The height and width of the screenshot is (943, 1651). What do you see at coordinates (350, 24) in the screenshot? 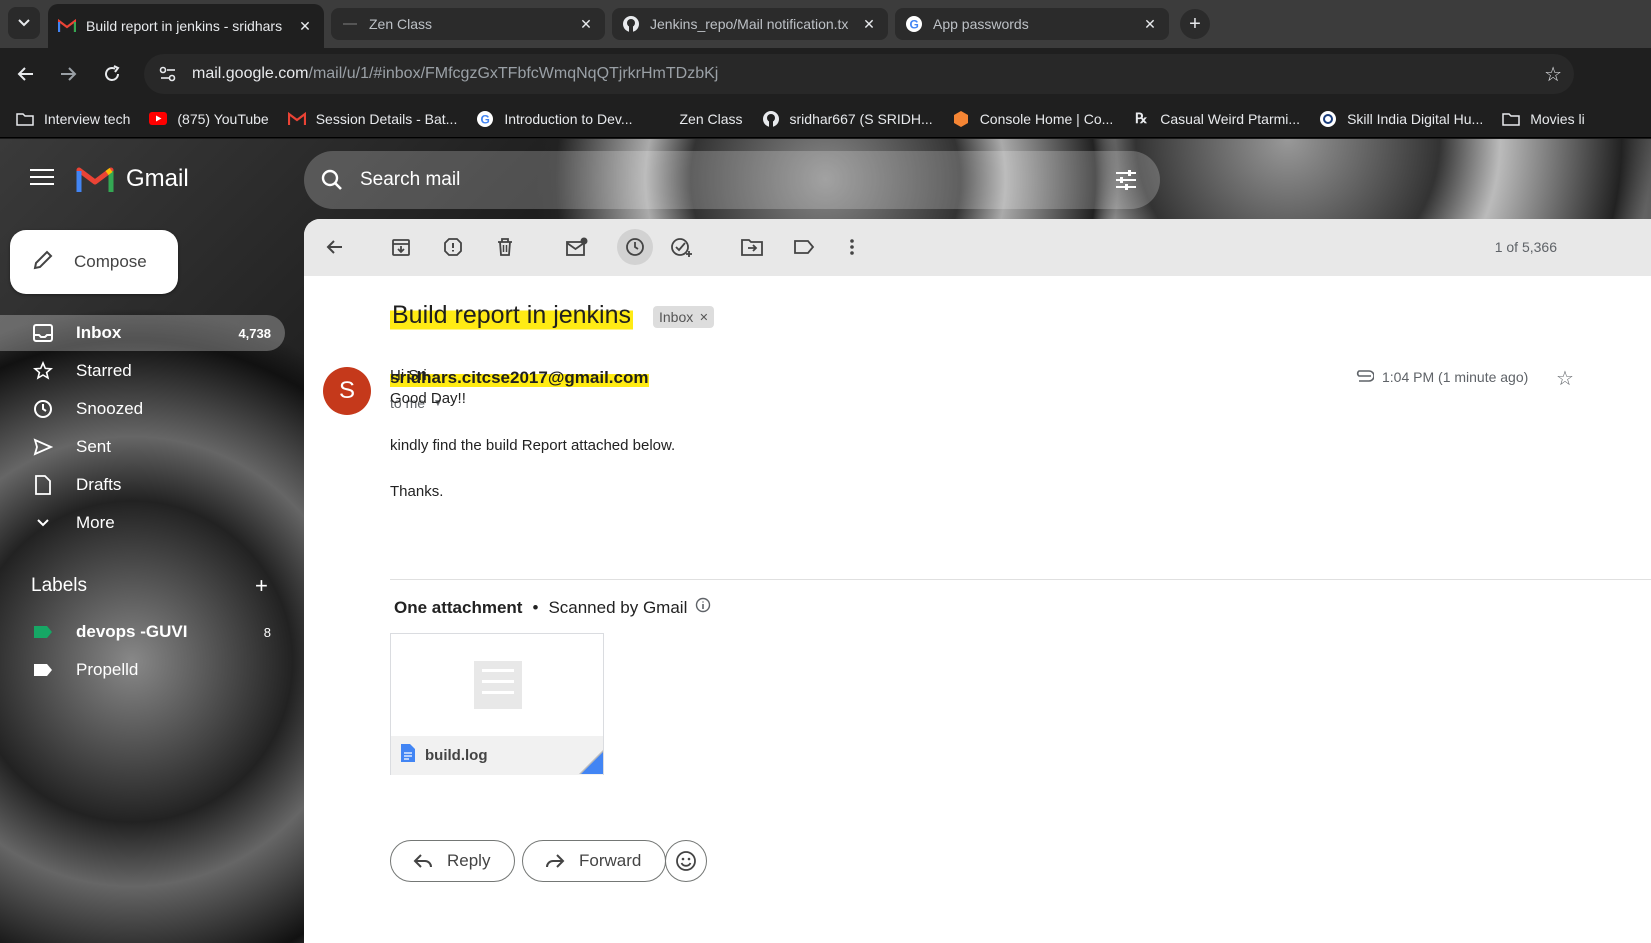
I see `zen-icon` at bounding box center [350, 24].